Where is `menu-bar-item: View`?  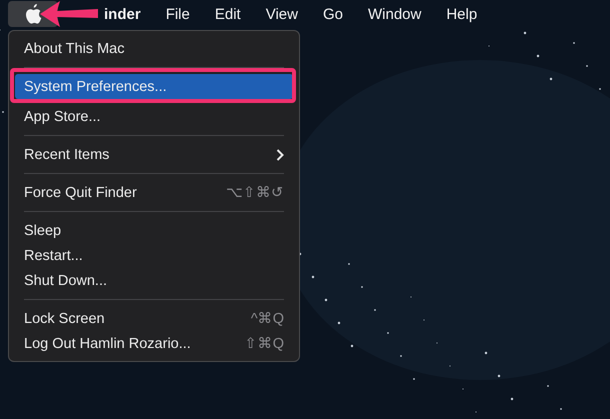 menu-bar-item: View is located at coordinates (282, 14).